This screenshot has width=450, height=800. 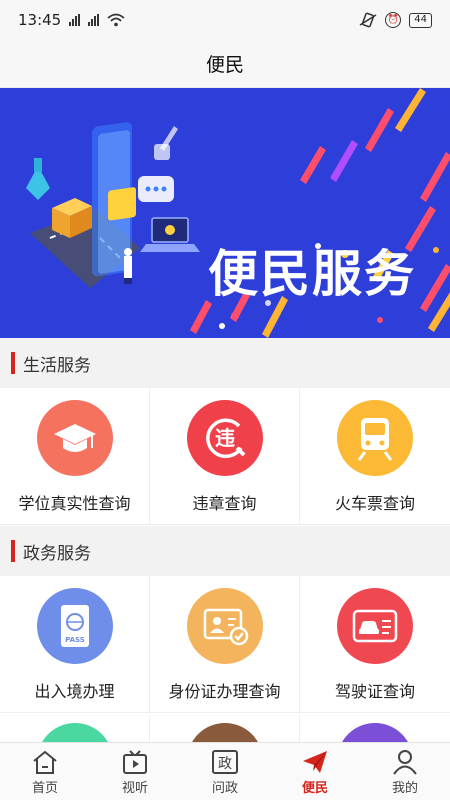 I want to click on status-time: 13:45, so click(x=40, y=20).